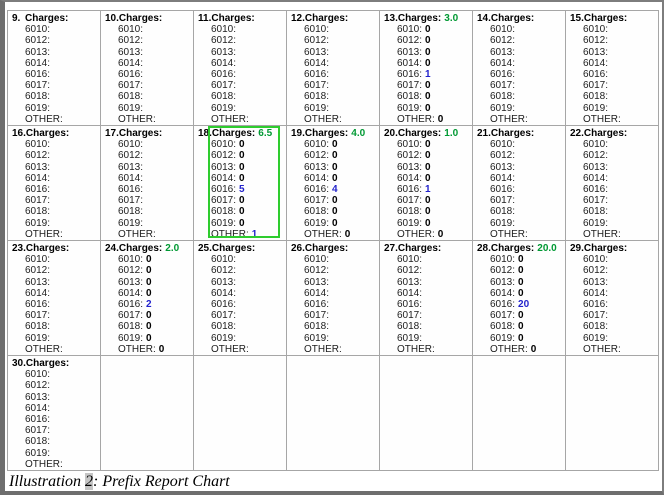 The image size is (664, 495). Describe the element at coordinates (38, 316) in the screenshot. I see `code-label: 6017:` at that location.